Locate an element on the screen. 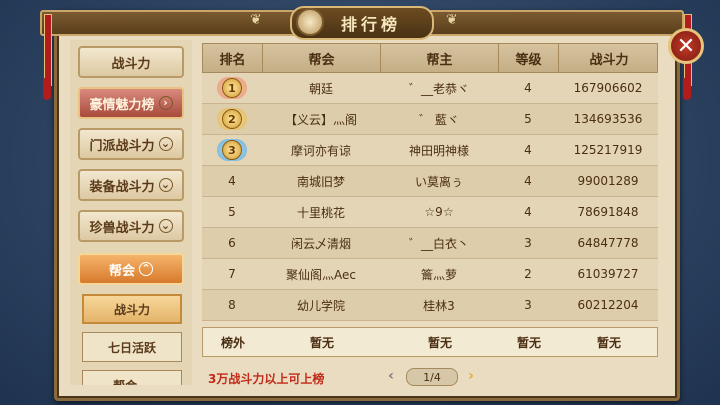  leader-cell: い莫离ぅ is located at coordinates (438, 181).